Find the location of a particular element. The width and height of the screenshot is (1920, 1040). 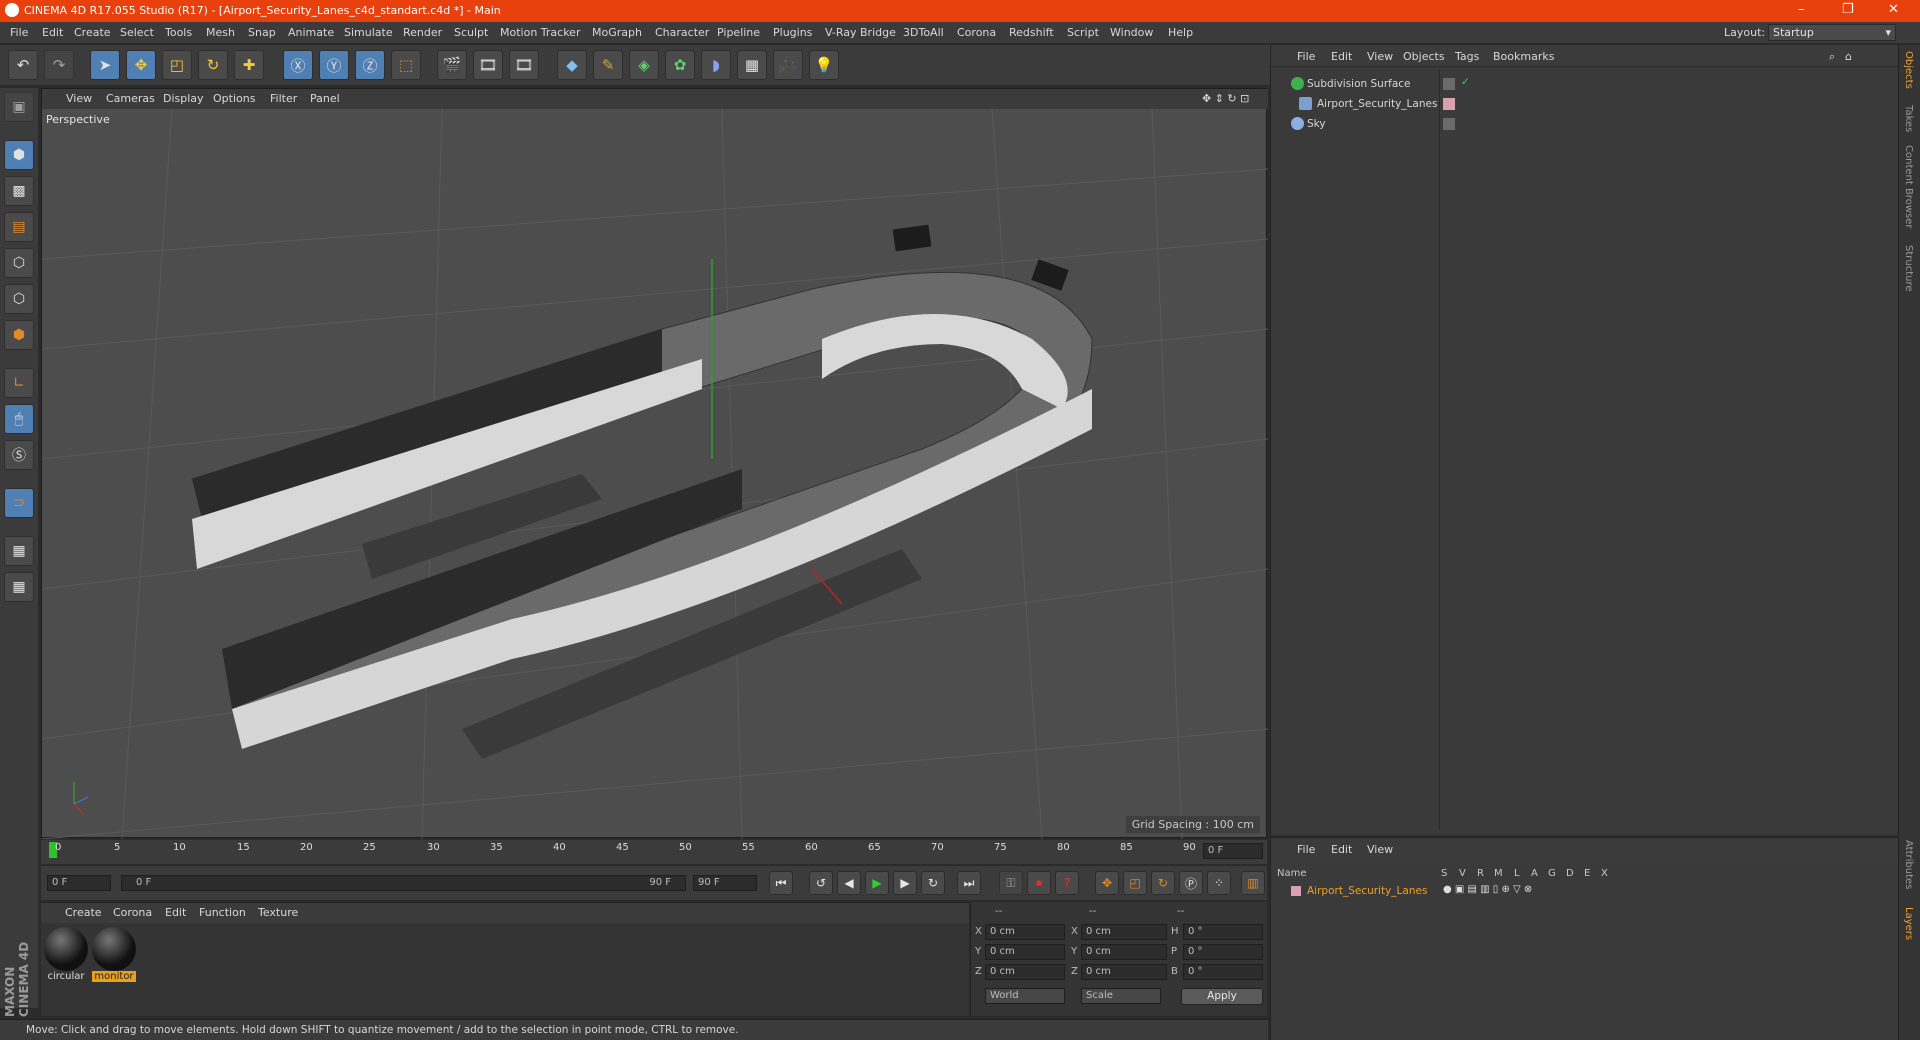

layer-color-swatch is located at coordinates (1449, 104).